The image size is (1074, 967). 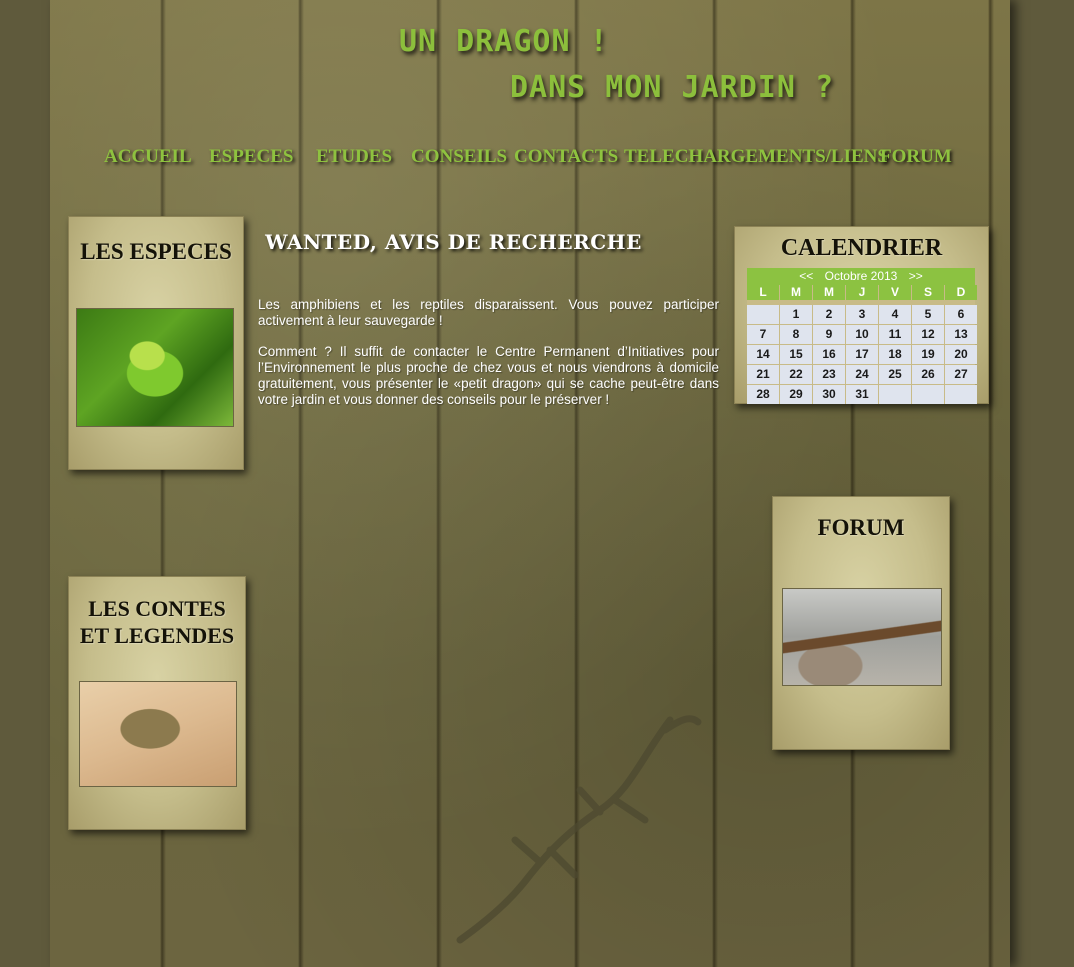 I want to click on calendar-day: 16, so click(x=829, y=354).